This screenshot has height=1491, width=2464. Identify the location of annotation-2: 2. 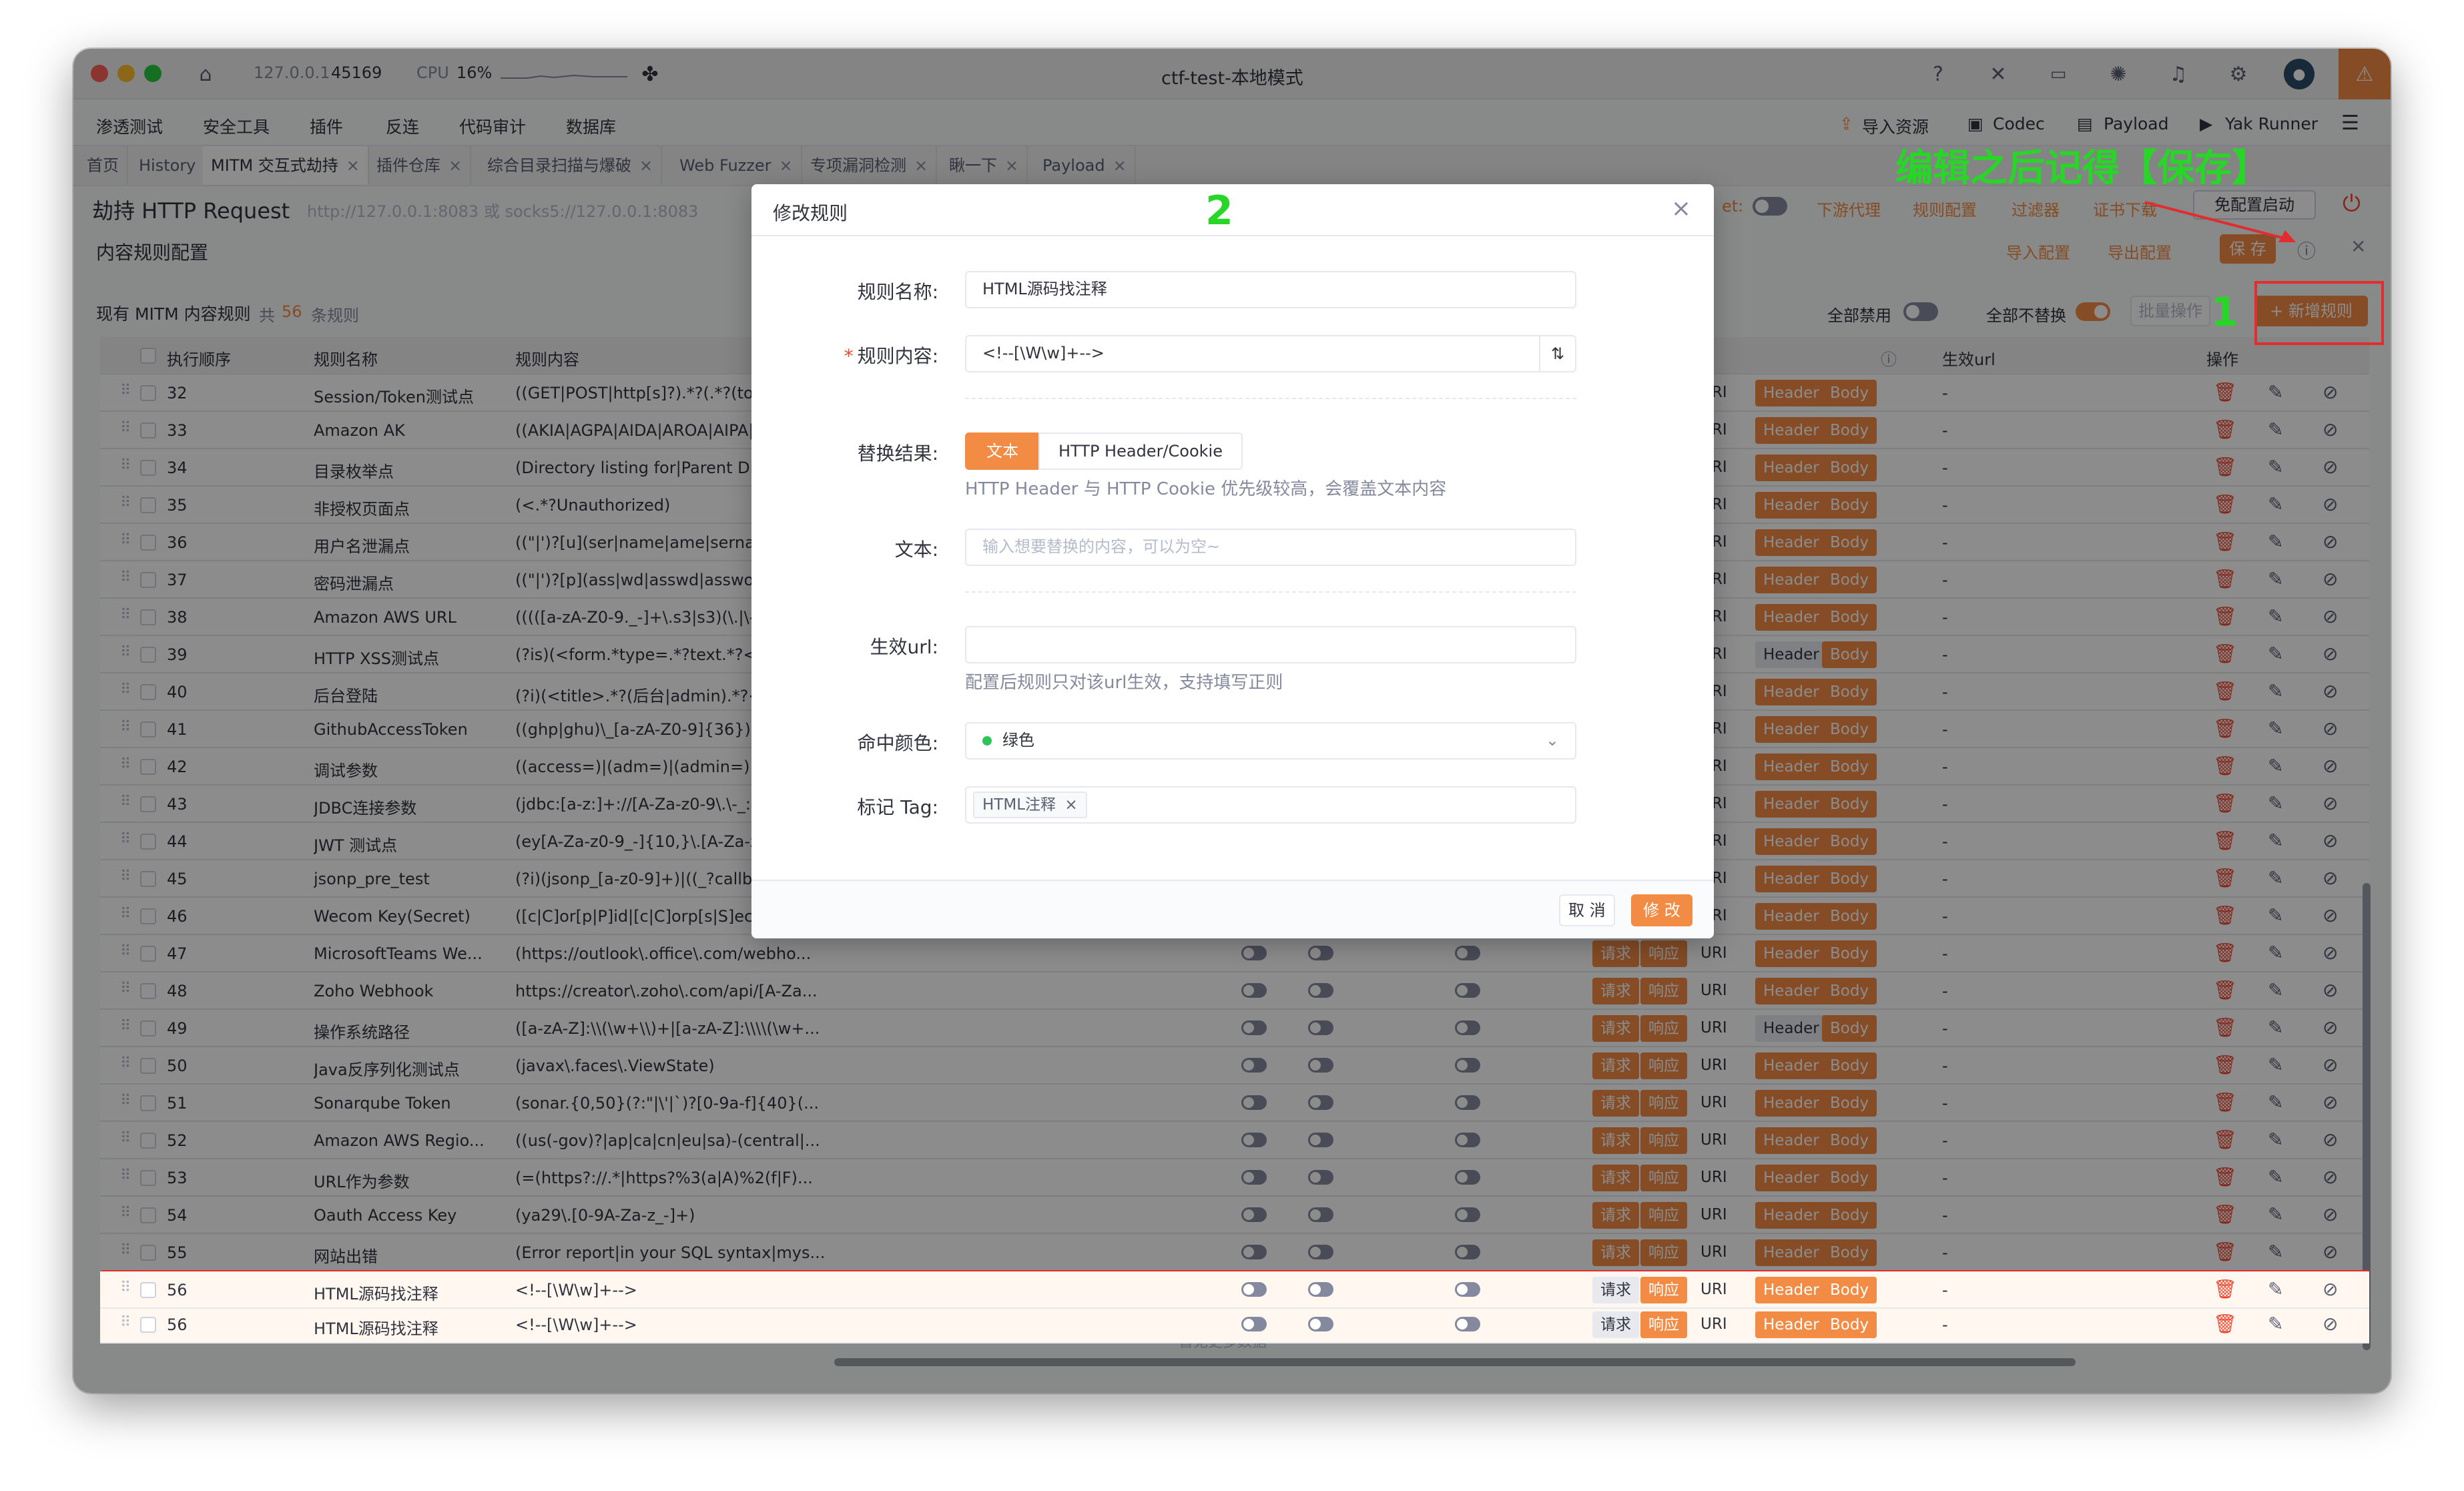
(1219, 211).